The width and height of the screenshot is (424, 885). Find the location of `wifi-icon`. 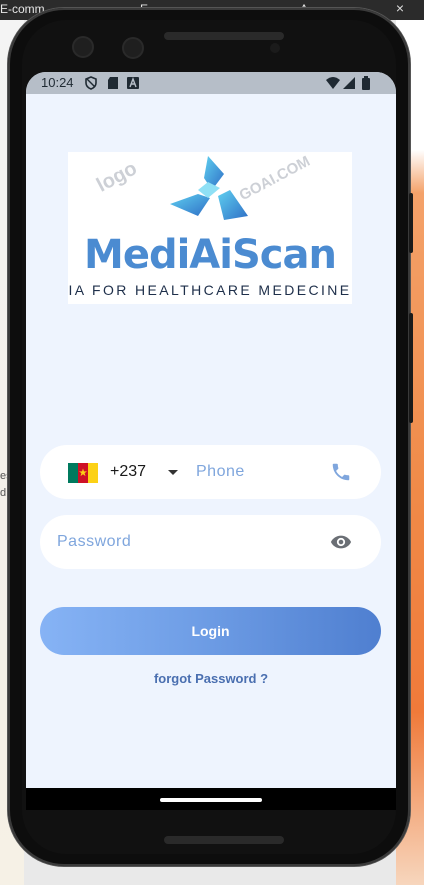

wifi-icon is located at coordinates (333, 83).